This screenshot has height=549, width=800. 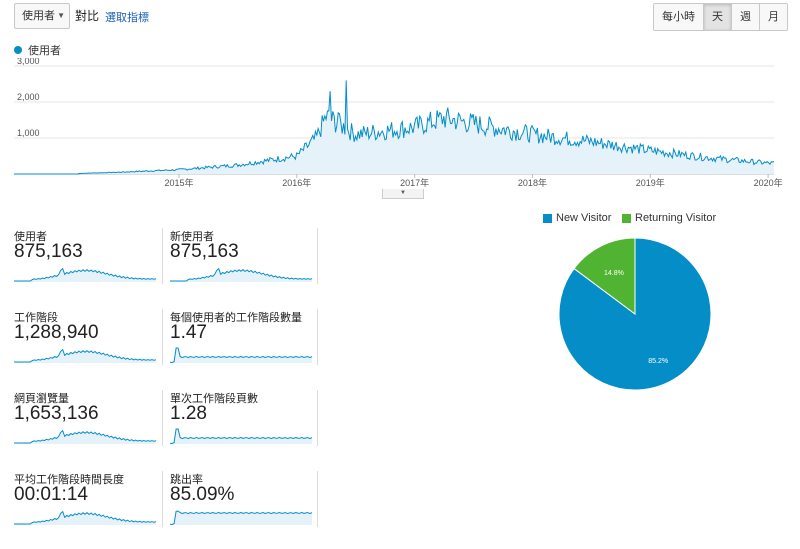 I want to click on scorecard-bounce-rate: 跳出率 85.09%, so click(x=245, y=510).